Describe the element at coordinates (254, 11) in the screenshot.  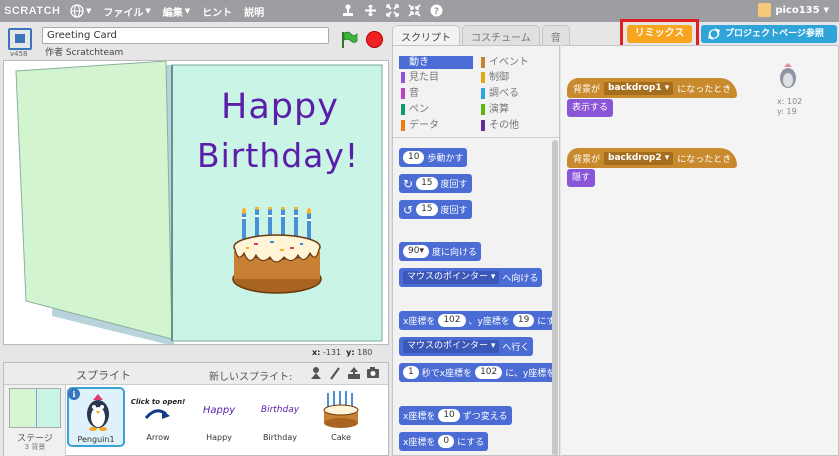
I see `about-menu: 説明` at that location.